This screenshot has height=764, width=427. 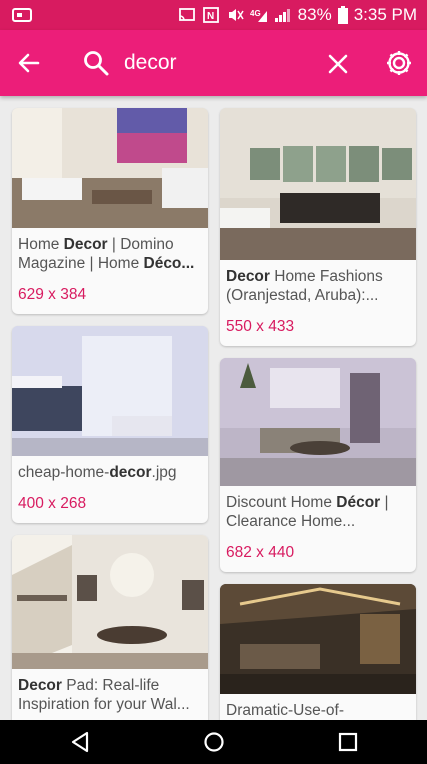 I want to click on result-card: cheap-home-decor.jpg 400 x 268, so click(x=110, y=424).